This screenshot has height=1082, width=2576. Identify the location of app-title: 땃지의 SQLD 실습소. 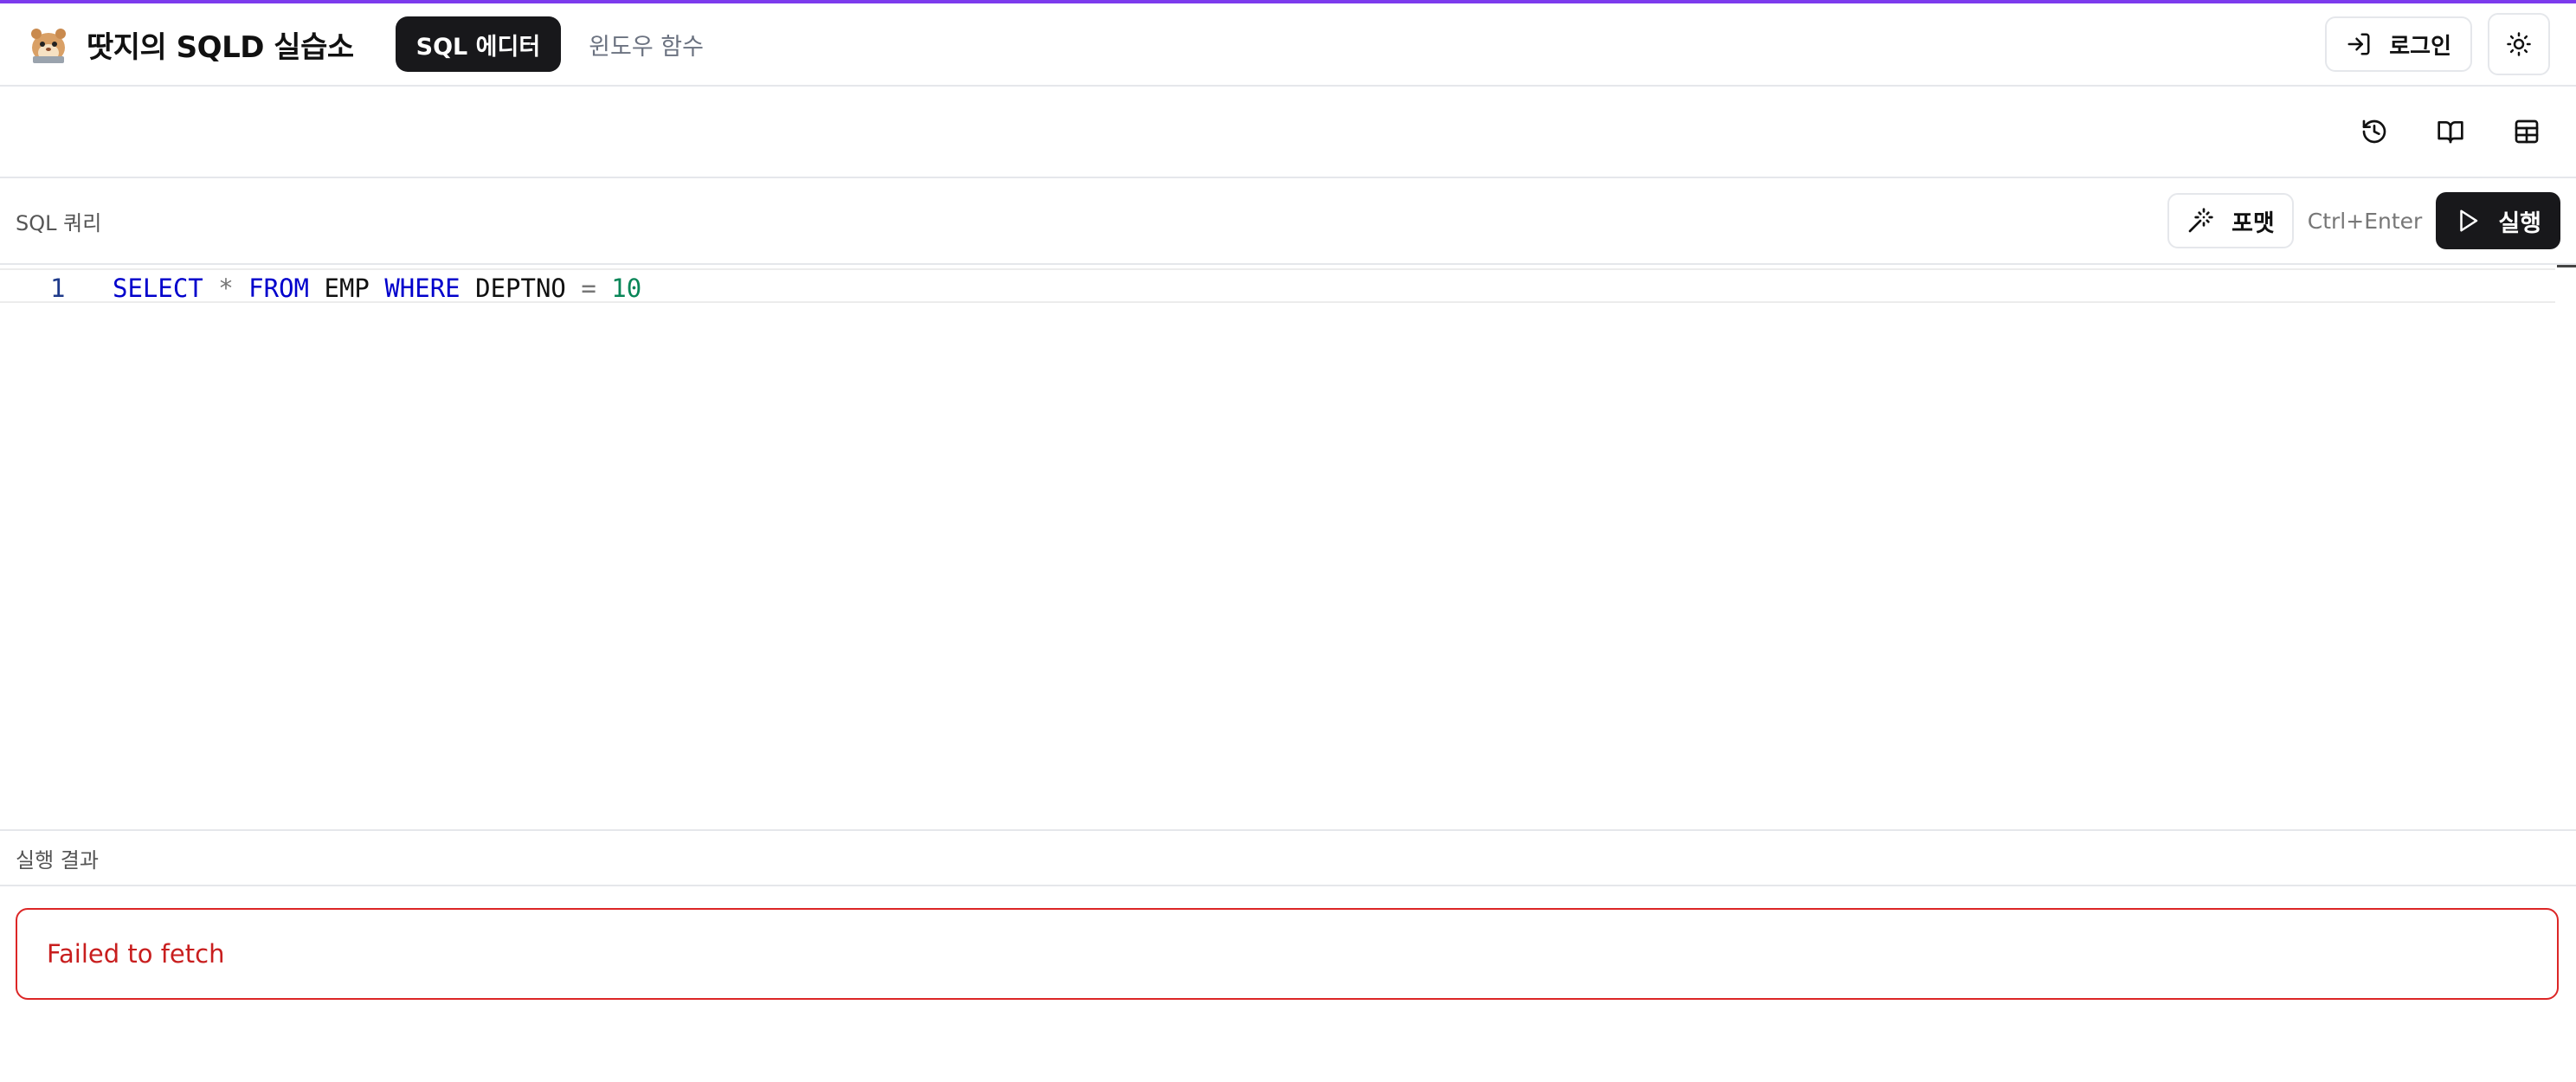
(220, 47).